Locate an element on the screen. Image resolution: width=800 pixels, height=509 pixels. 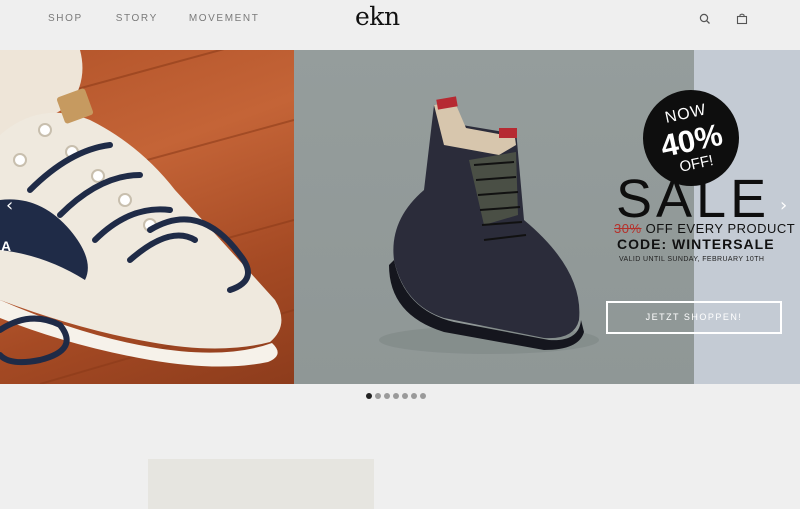
slide-caption-fragment: A is located at coordinates (6, 246).